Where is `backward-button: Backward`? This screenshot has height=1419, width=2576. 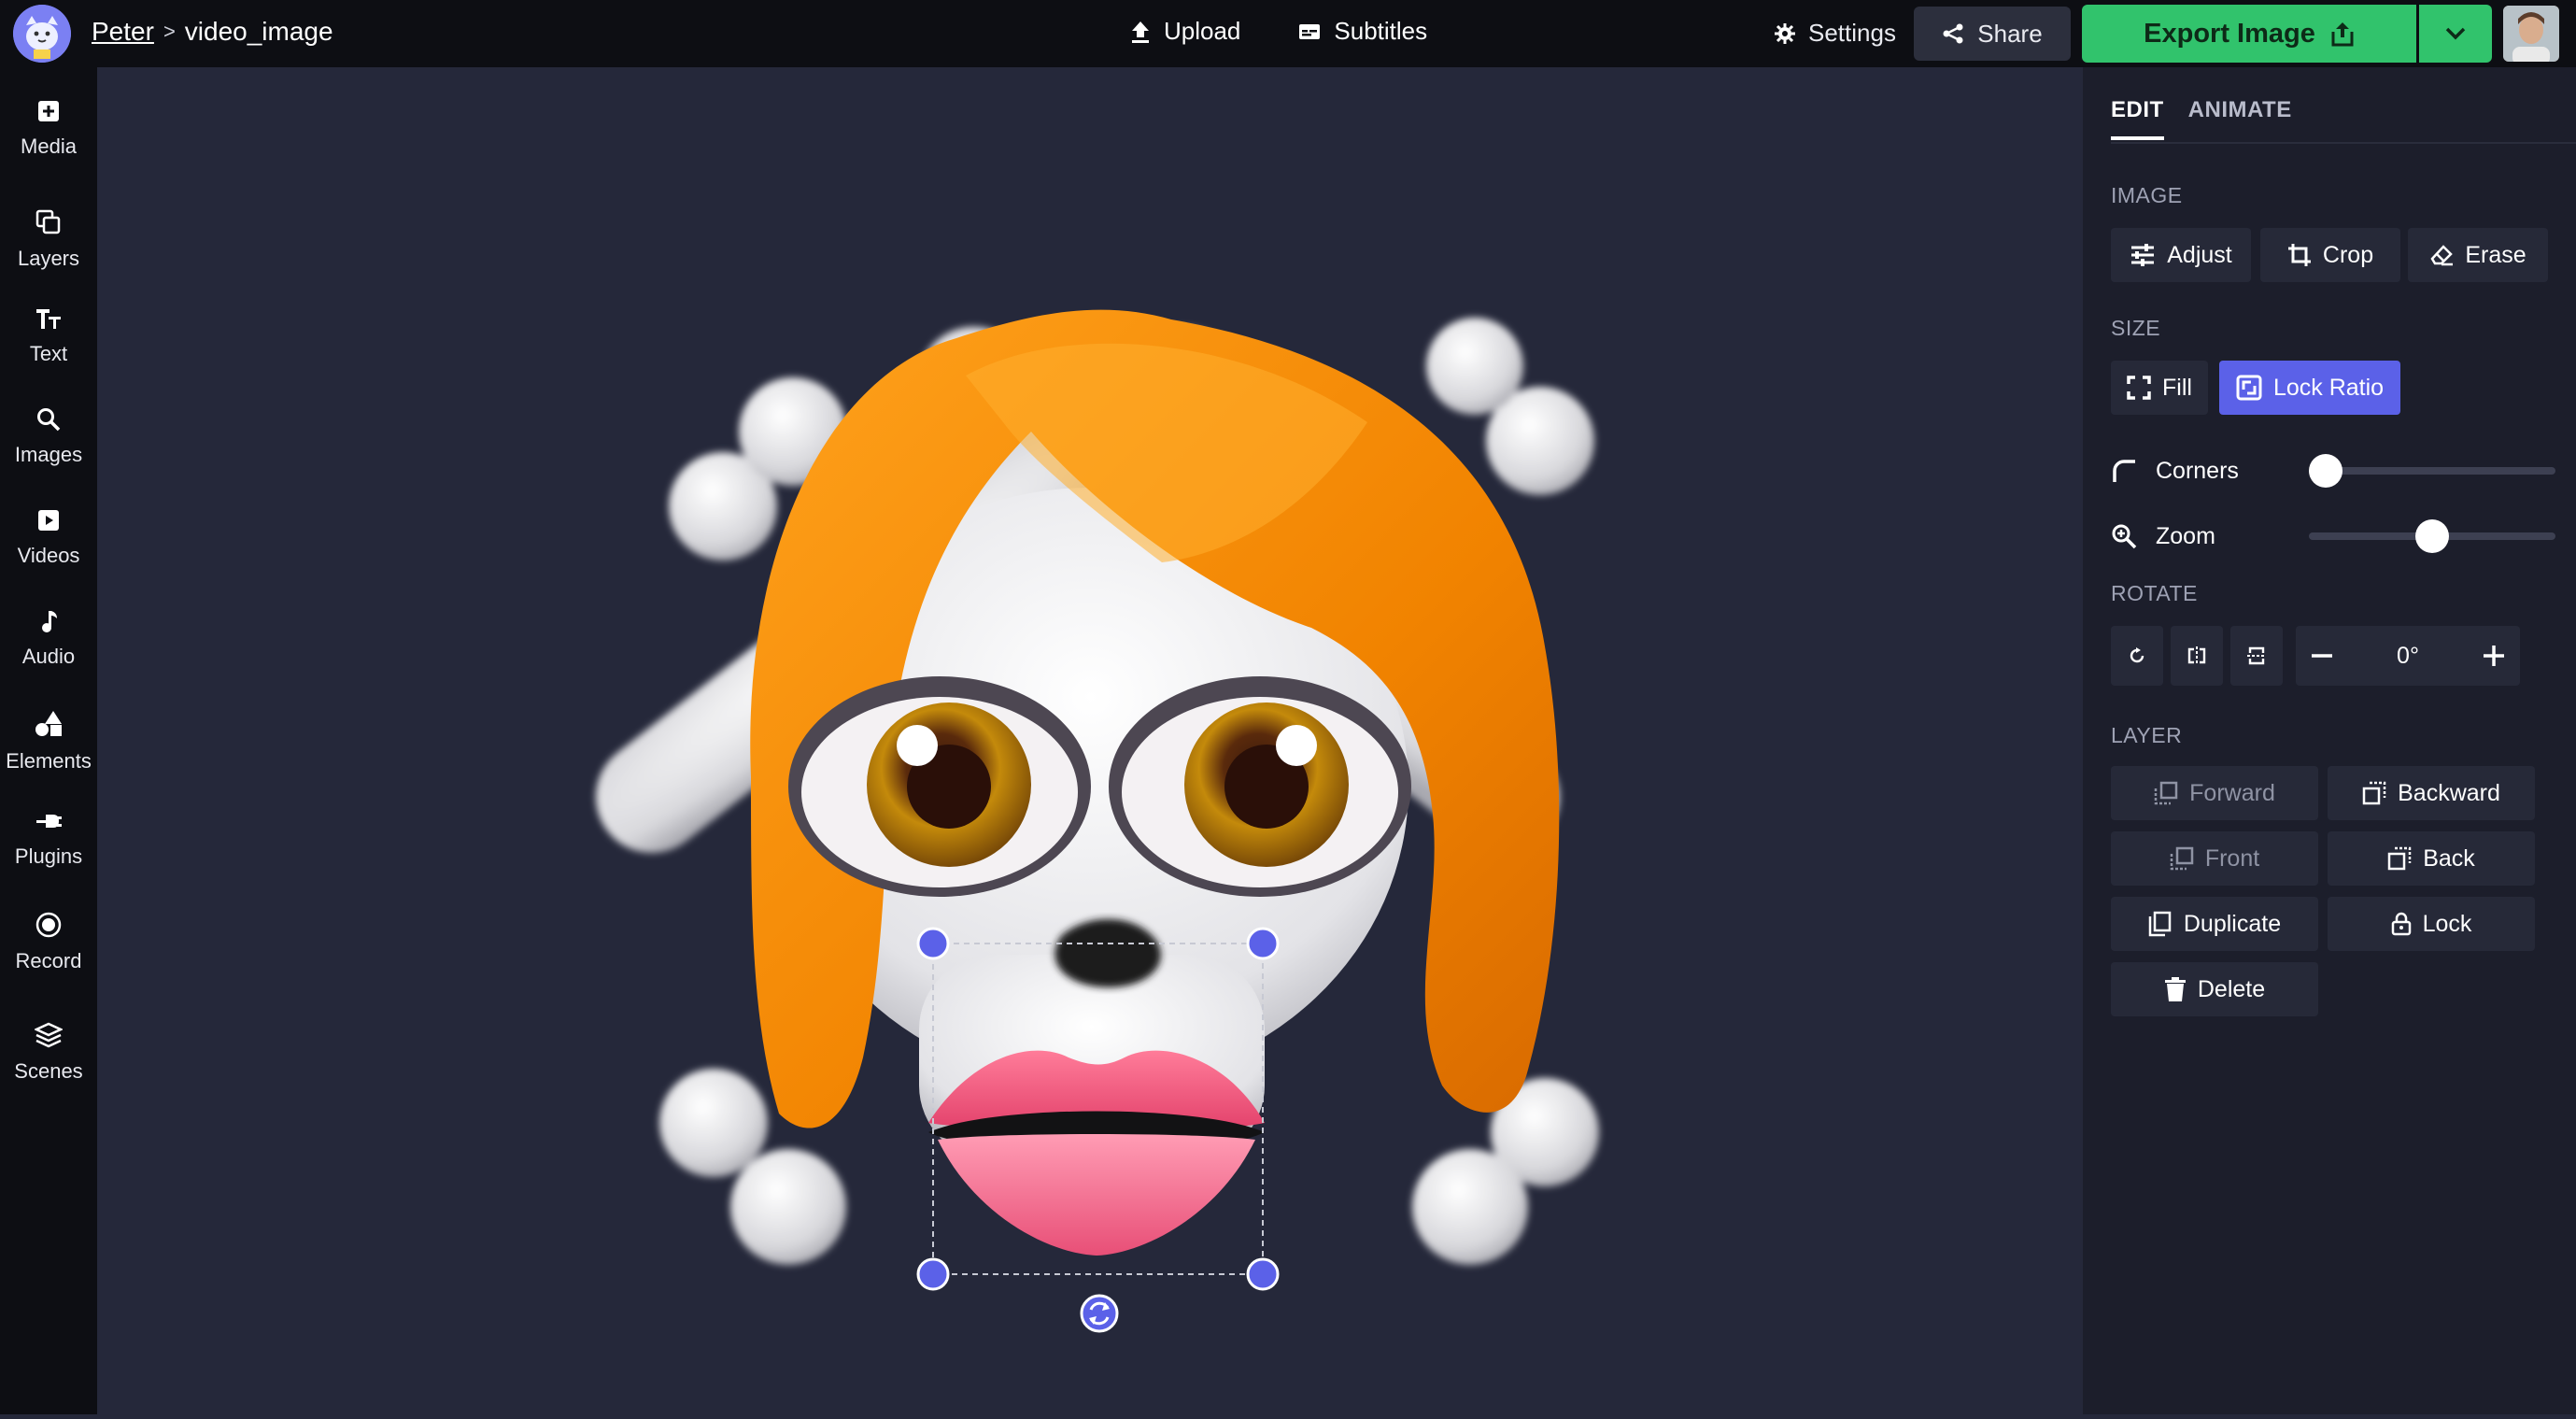 backward-button: Backward is located at coordinates (2431, 793).